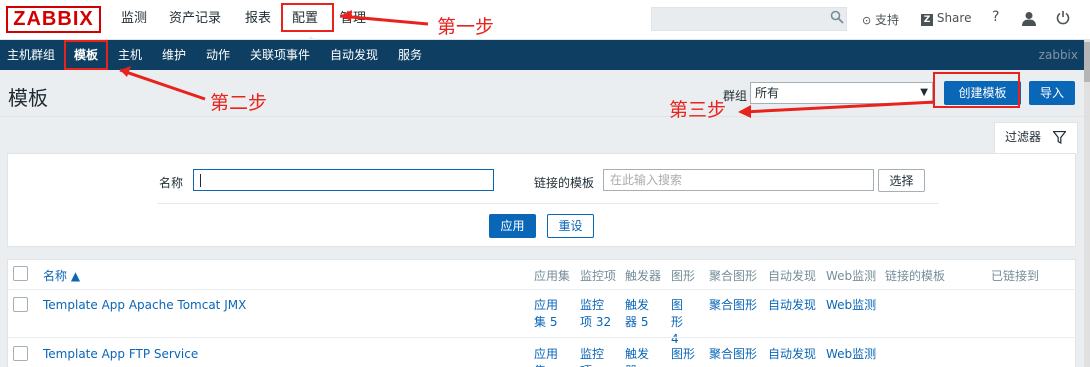 This screenshot has height=367, width=1090. What do you see at coordinates (346, 15) in the screenshot?
I see `arrow-to-step1-head` at bounding box center [346, 15].